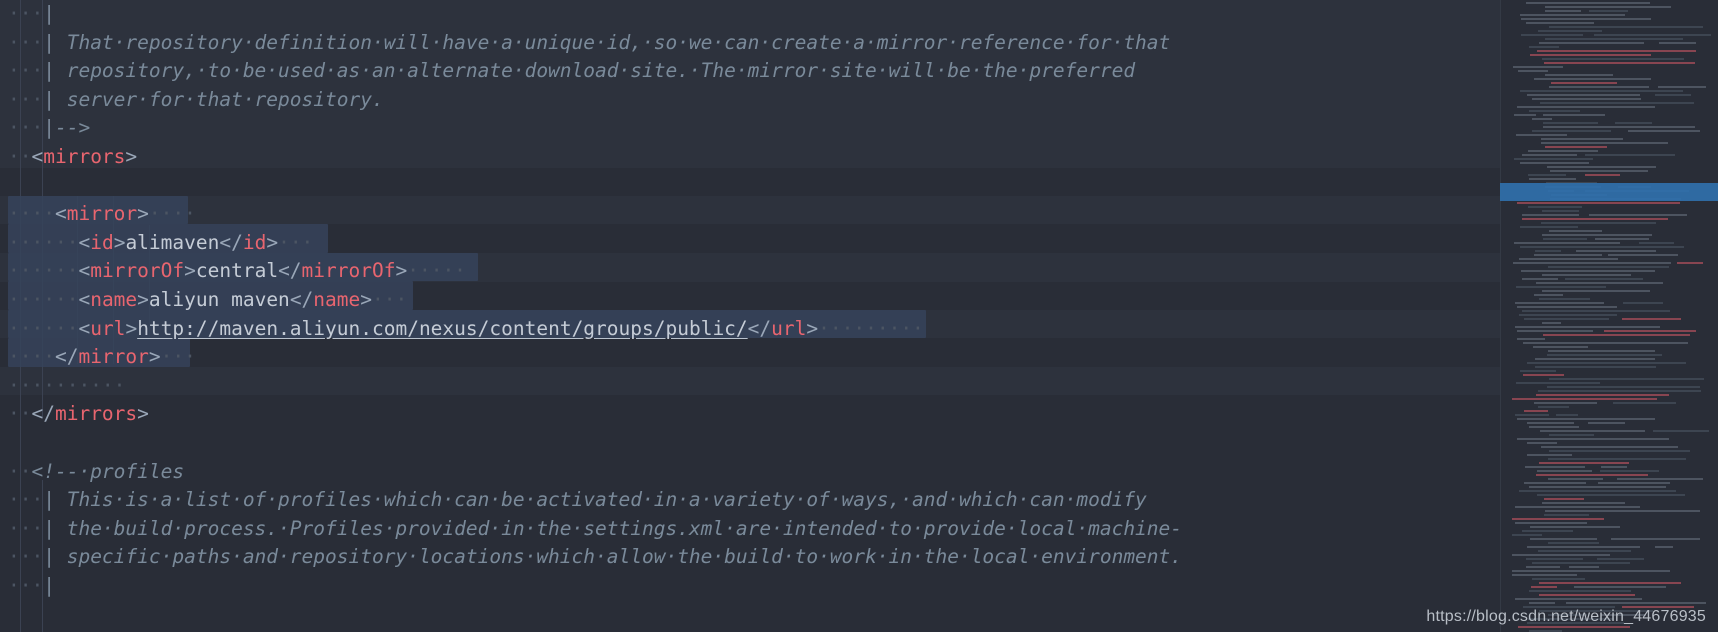 The height and width of the screenshot is (632, 1718). What do you see at coordinates (750, 214) in the screenshot?
I see `code-line: ····<mirror>····` at bounding box center [750, 214].